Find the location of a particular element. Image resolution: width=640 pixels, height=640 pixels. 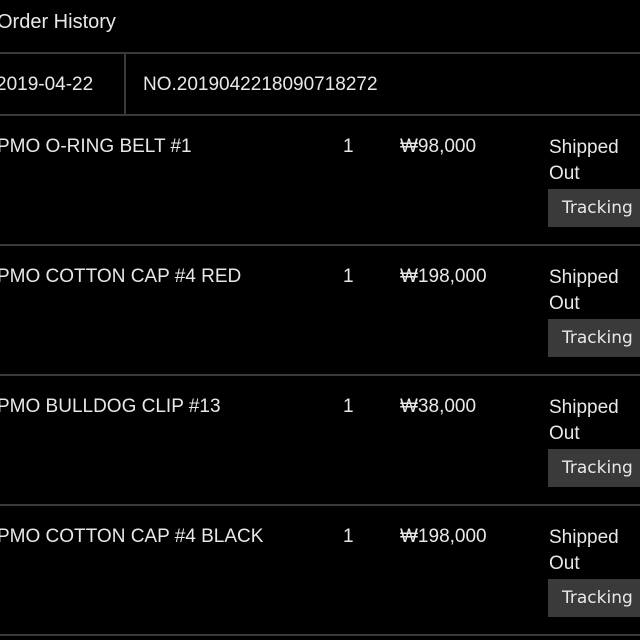

item-name: PMO BULLDOG CLIP #13 is located at coordinates (110, 407).